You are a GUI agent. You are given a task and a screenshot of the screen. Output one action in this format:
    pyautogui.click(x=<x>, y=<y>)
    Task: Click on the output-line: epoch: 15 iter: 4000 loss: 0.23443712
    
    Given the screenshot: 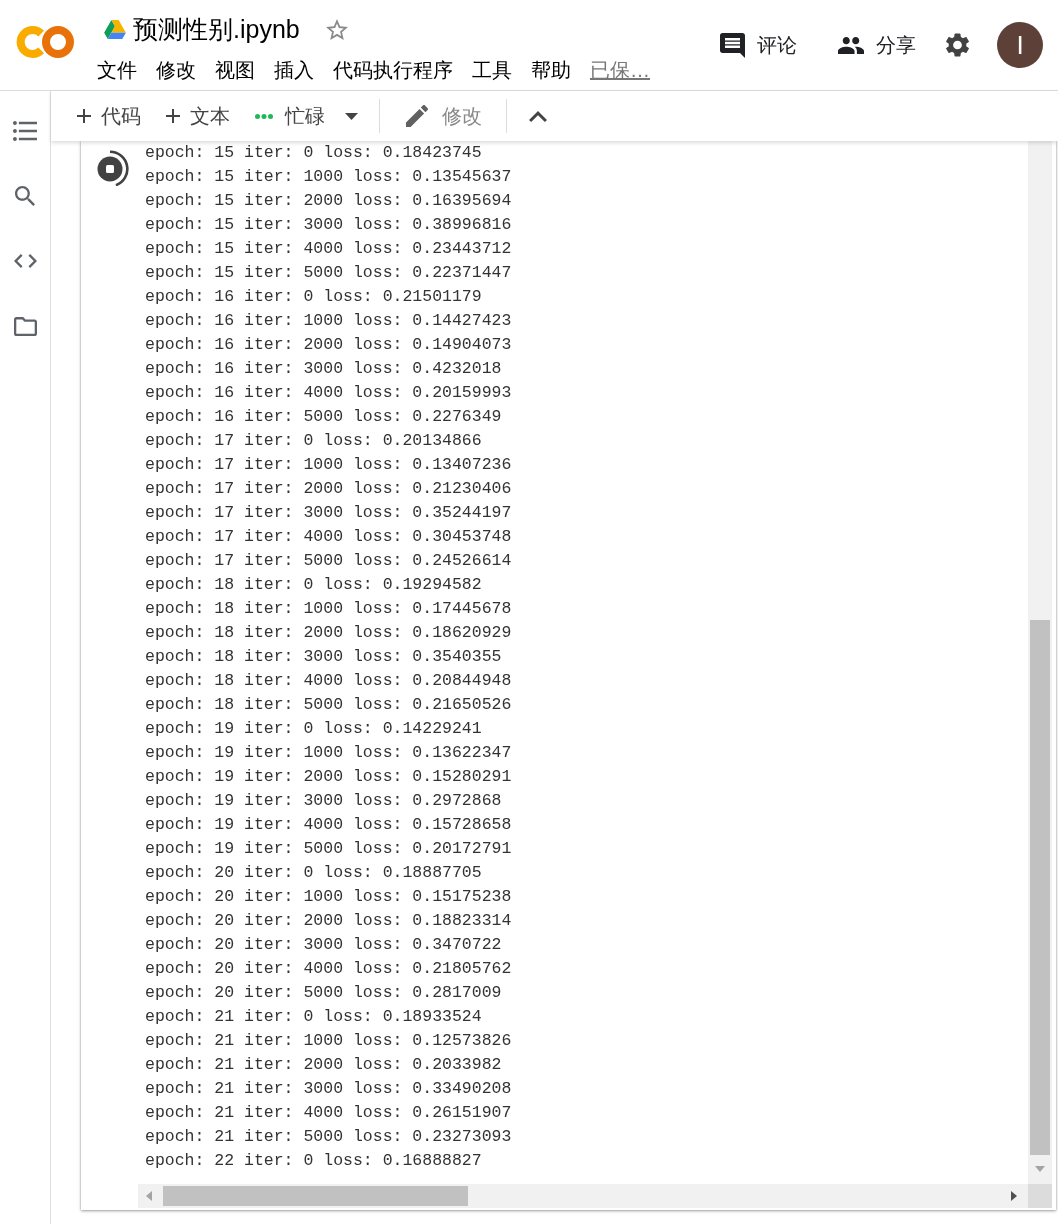 What is the action you would take?
    pyautogui.click(x=328, y=249)
    